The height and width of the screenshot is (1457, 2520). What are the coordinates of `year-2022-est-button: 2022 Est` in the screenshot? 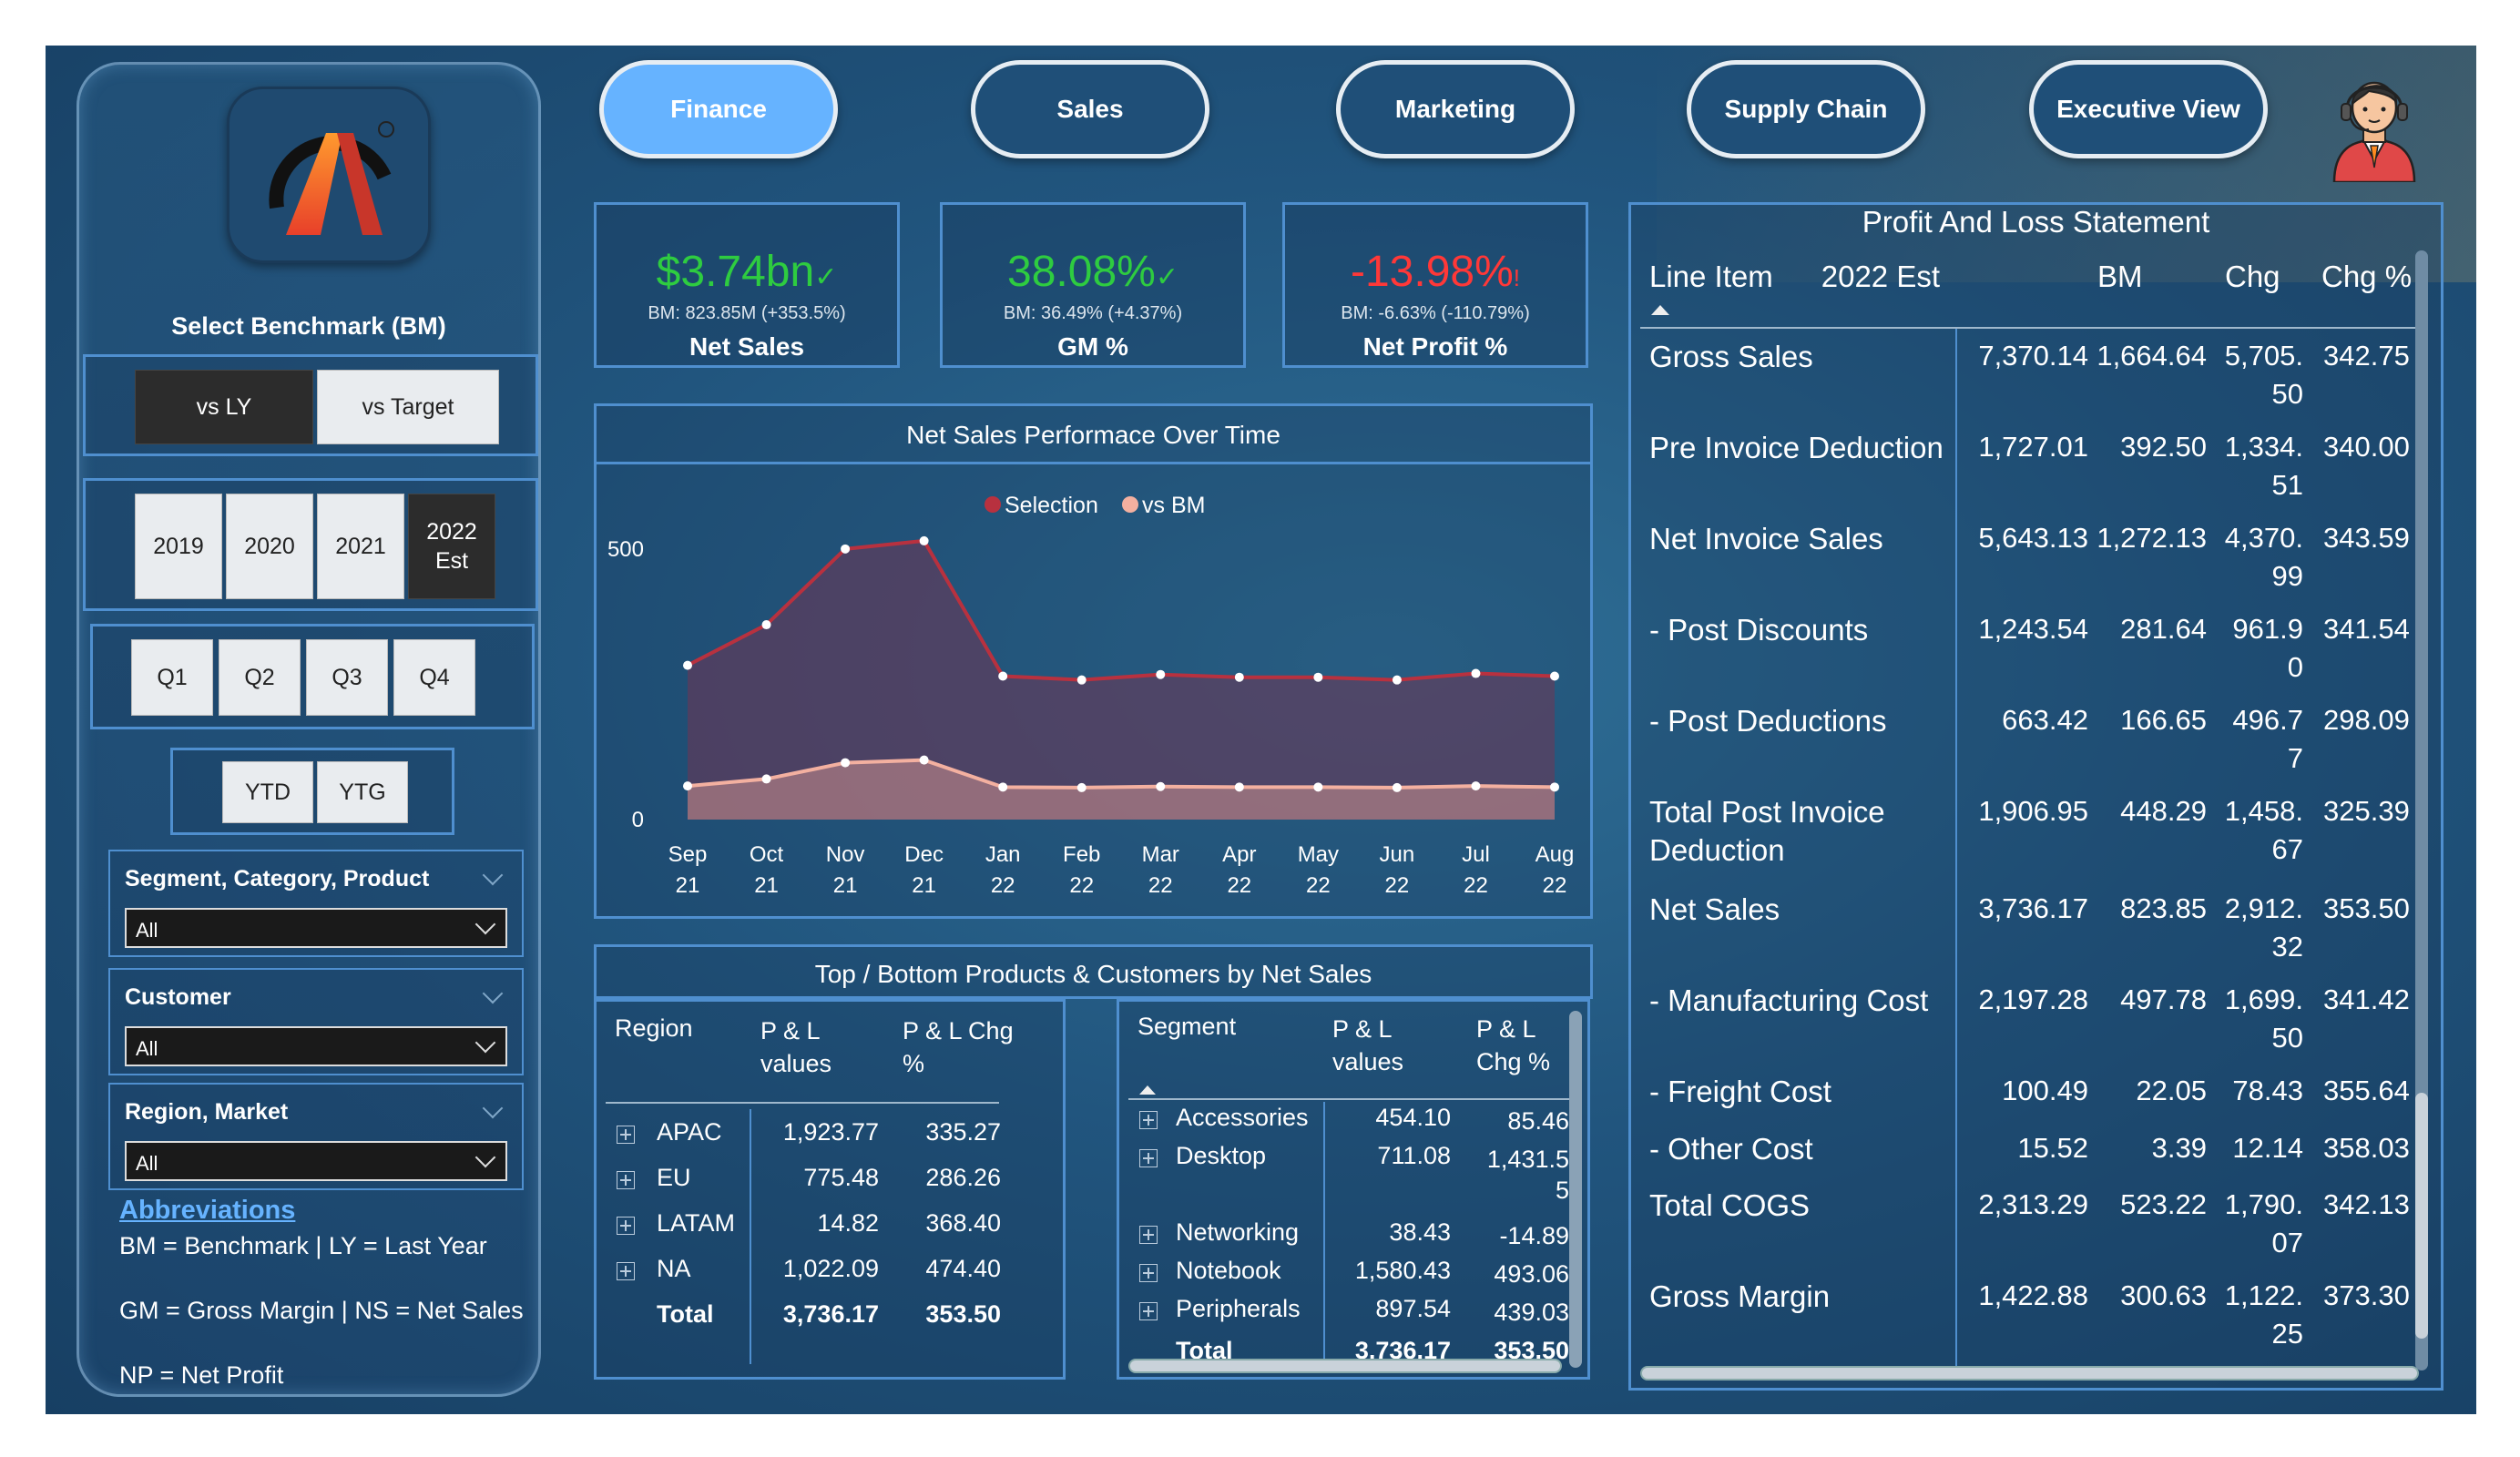 It's located at (451, 546).